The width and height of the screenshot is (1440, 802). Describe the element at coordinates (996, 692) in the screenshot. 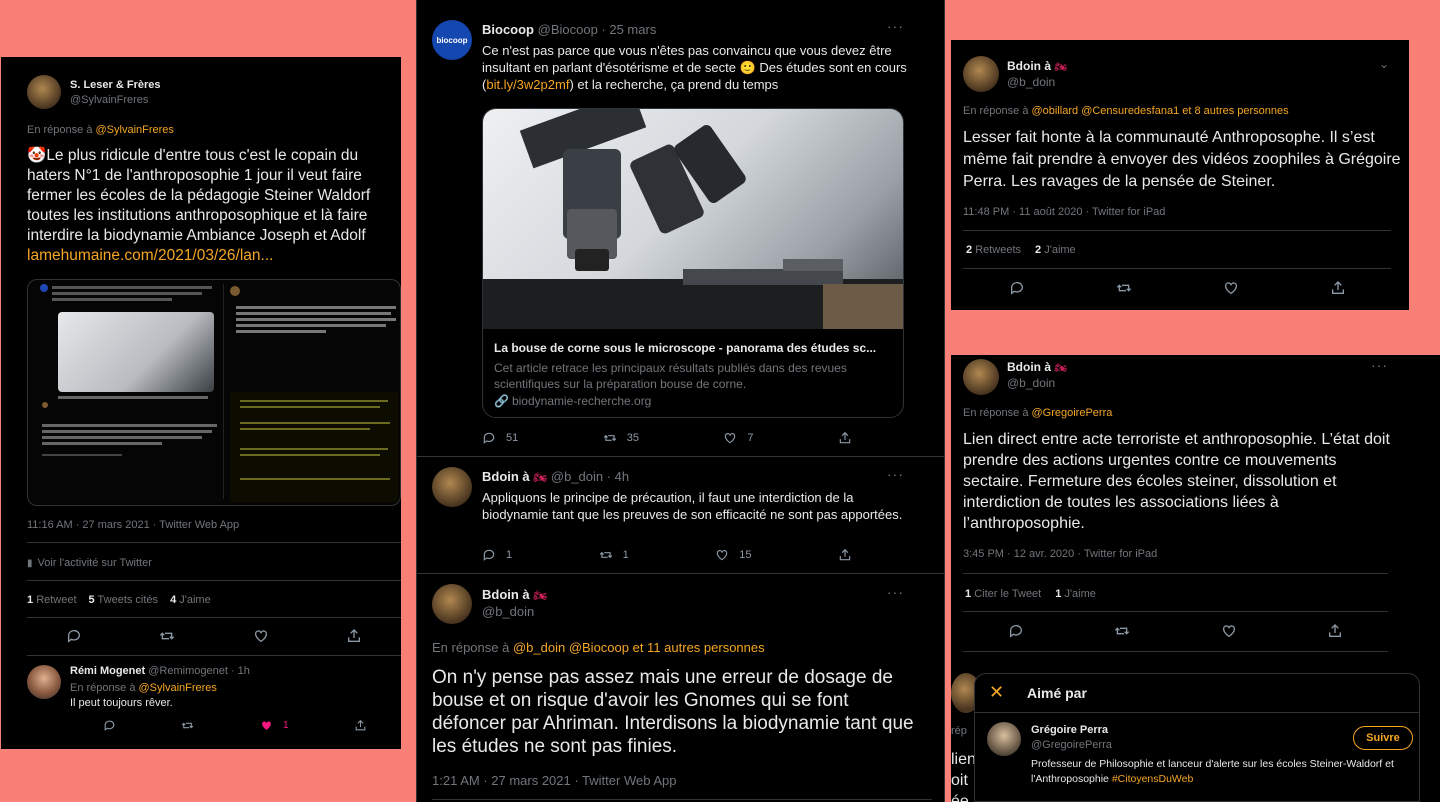

I see `close-icon: ✕` at that location.